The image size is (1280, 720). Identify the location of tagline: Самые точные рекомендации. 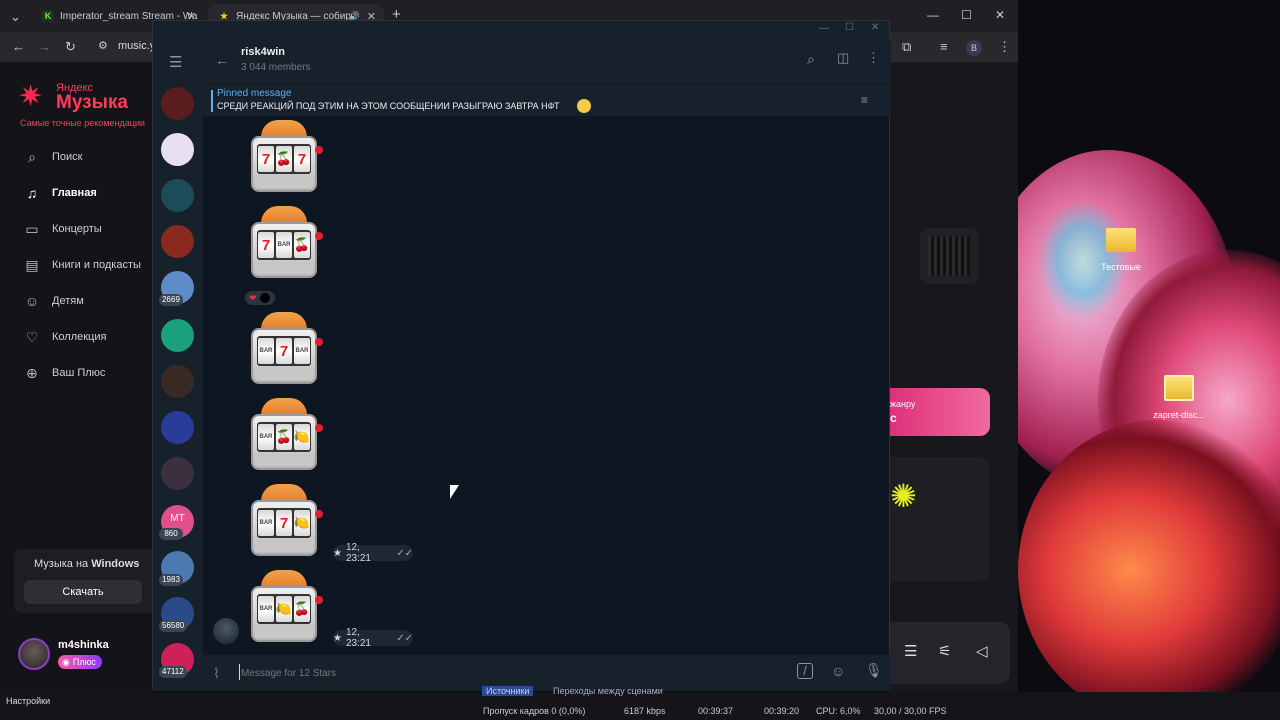
(82, 123).